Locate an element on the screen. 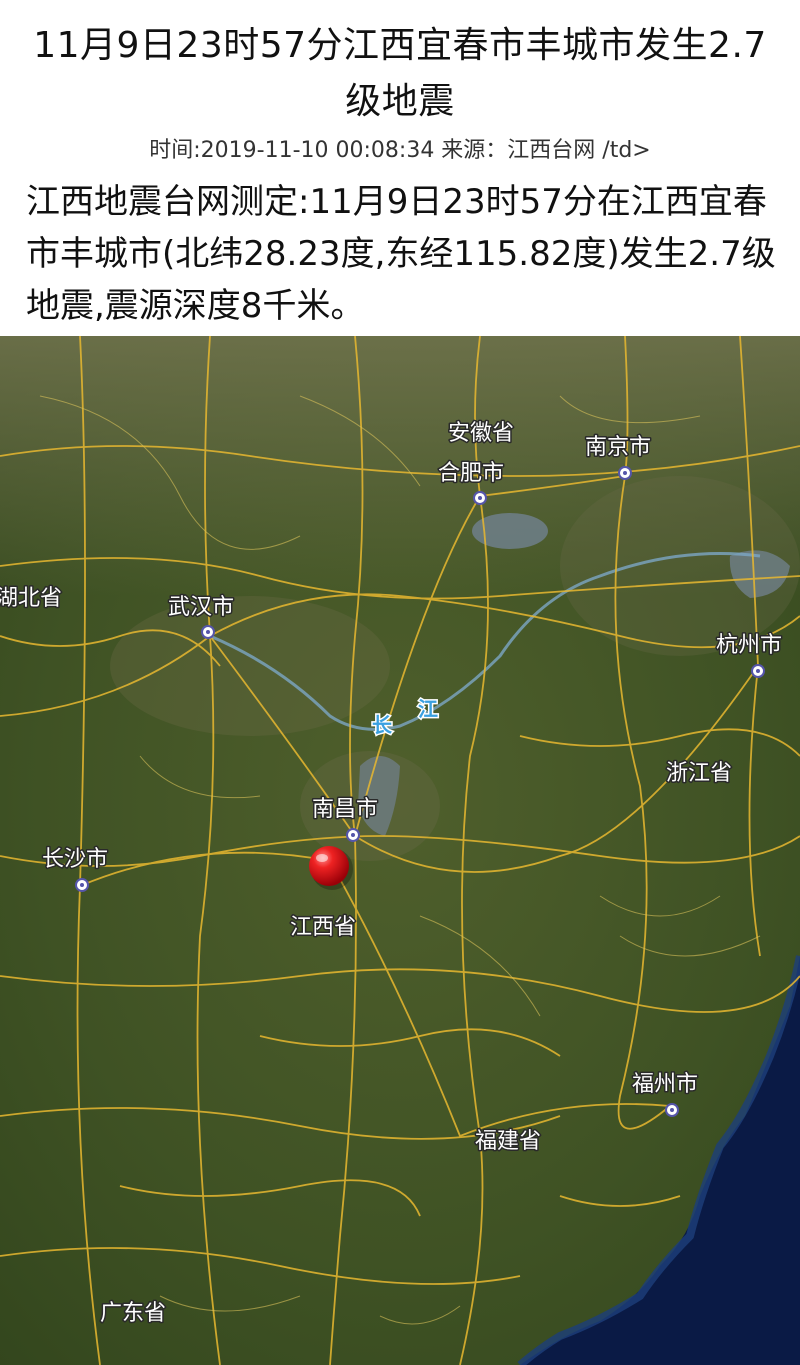  city-marker-nanchang is located at coordinates (353, 835).